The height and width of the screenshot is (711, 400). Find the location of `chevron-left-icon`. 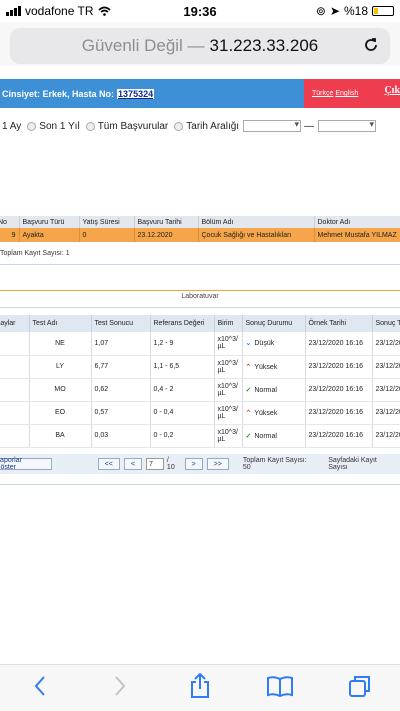

chevron-left-icon is located at coordinates (39, 686).